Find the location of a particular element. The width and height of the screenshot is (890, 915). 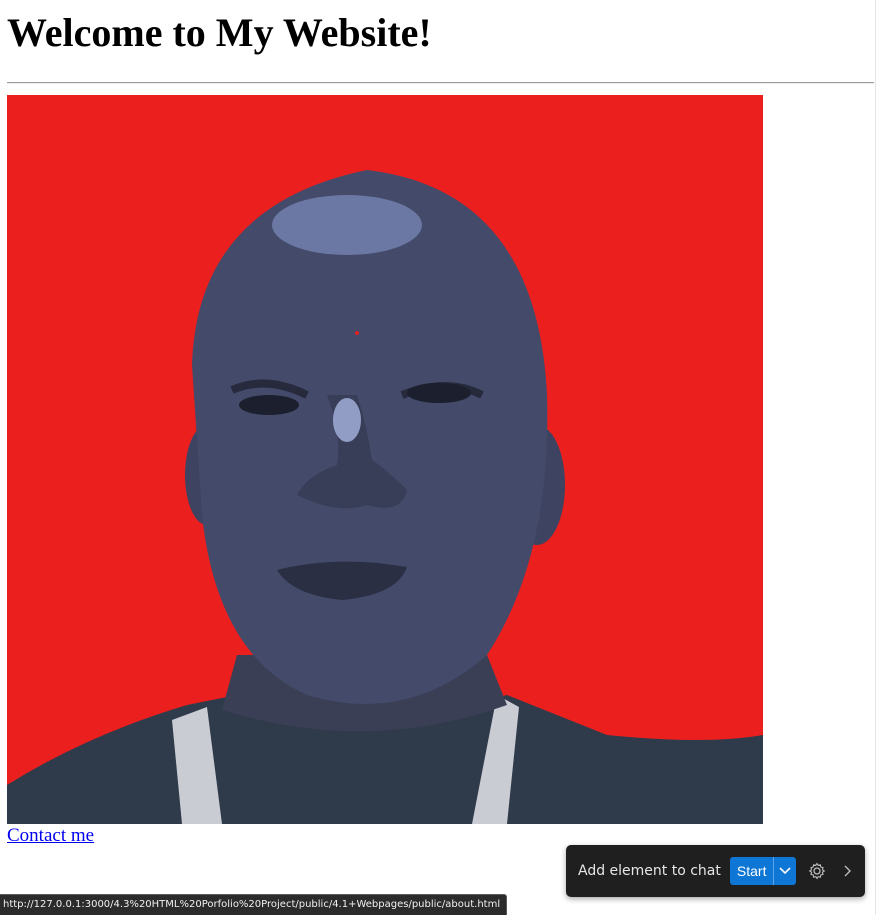

expand-button is located at coordinates (848, 871).